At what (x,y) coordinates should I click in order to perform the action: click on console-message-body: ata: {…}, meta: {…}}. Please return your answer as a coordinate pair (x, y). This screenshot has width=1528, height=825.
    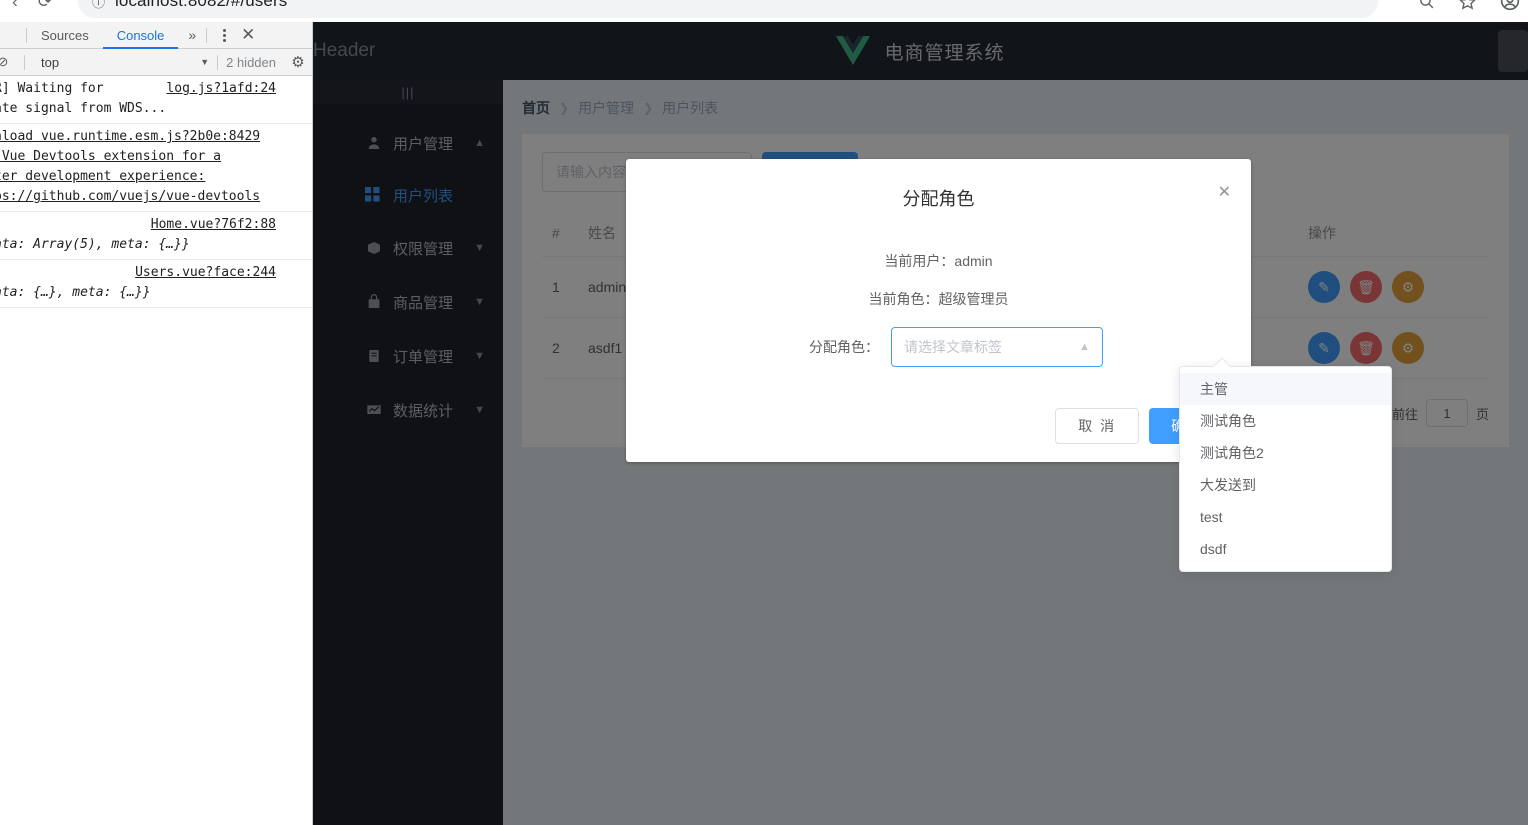
    Looking at the image, I should click on (75, 292).